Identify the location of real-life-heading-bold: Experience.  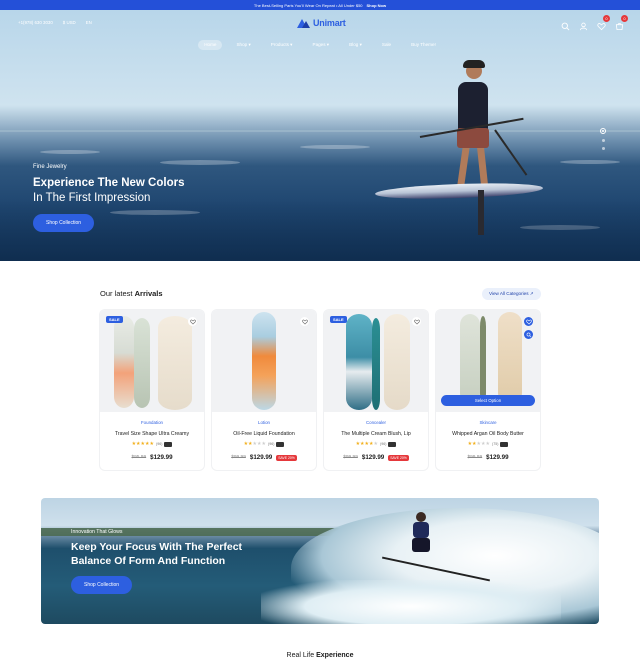
(335, 655).